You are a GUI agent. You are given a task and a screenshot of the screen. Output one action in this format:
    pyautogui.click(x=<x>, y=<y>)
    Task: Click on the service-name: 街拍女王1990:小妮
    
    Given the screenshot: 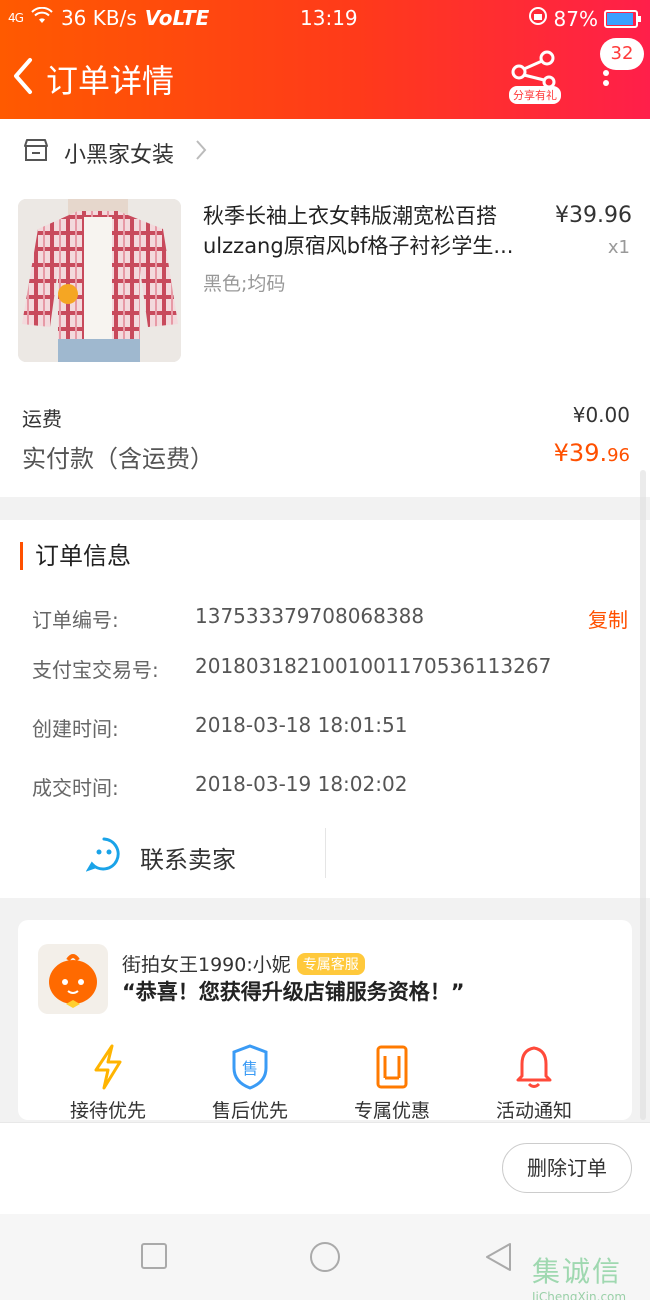 What is the action you would take?
    pyautogui.click(x=206, y=965)
    